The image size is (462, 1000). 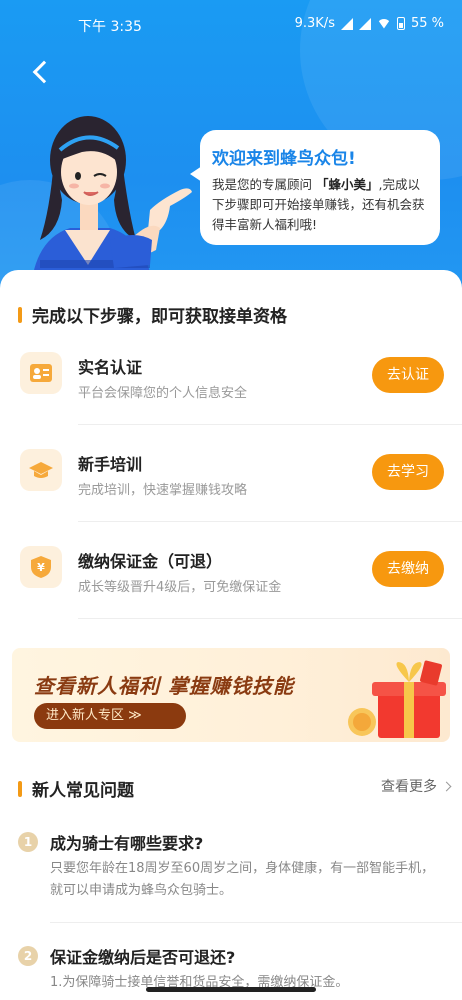 I want to click on battery-icon, so click(x=400, y=23).